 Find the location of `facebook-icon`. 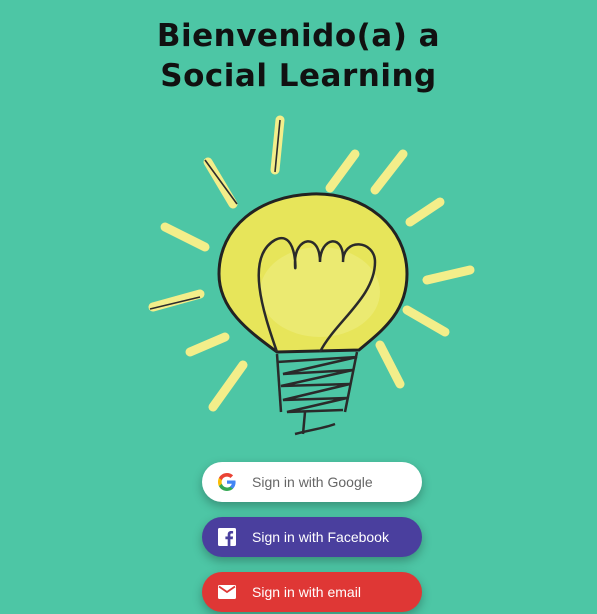

facebook-icon is located at coordinates (227, 537).